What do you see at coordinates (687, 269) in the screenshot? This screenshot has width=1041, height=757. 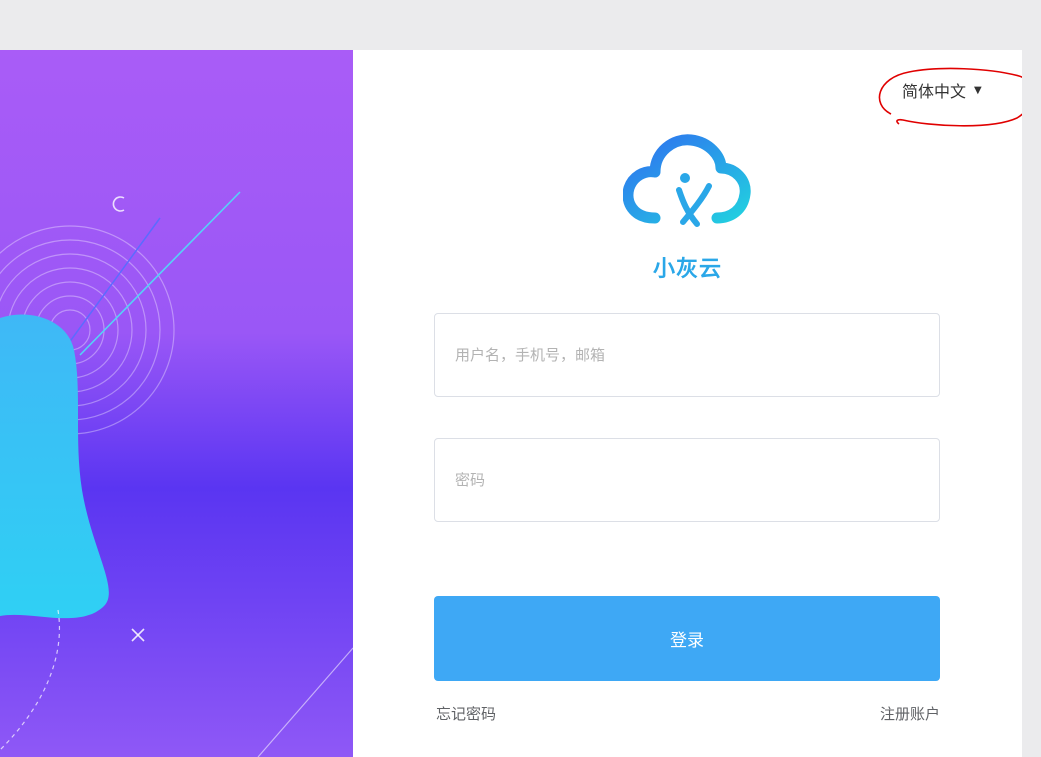 I see `brand-name: 小灰云` at bounding box center [687, 269].